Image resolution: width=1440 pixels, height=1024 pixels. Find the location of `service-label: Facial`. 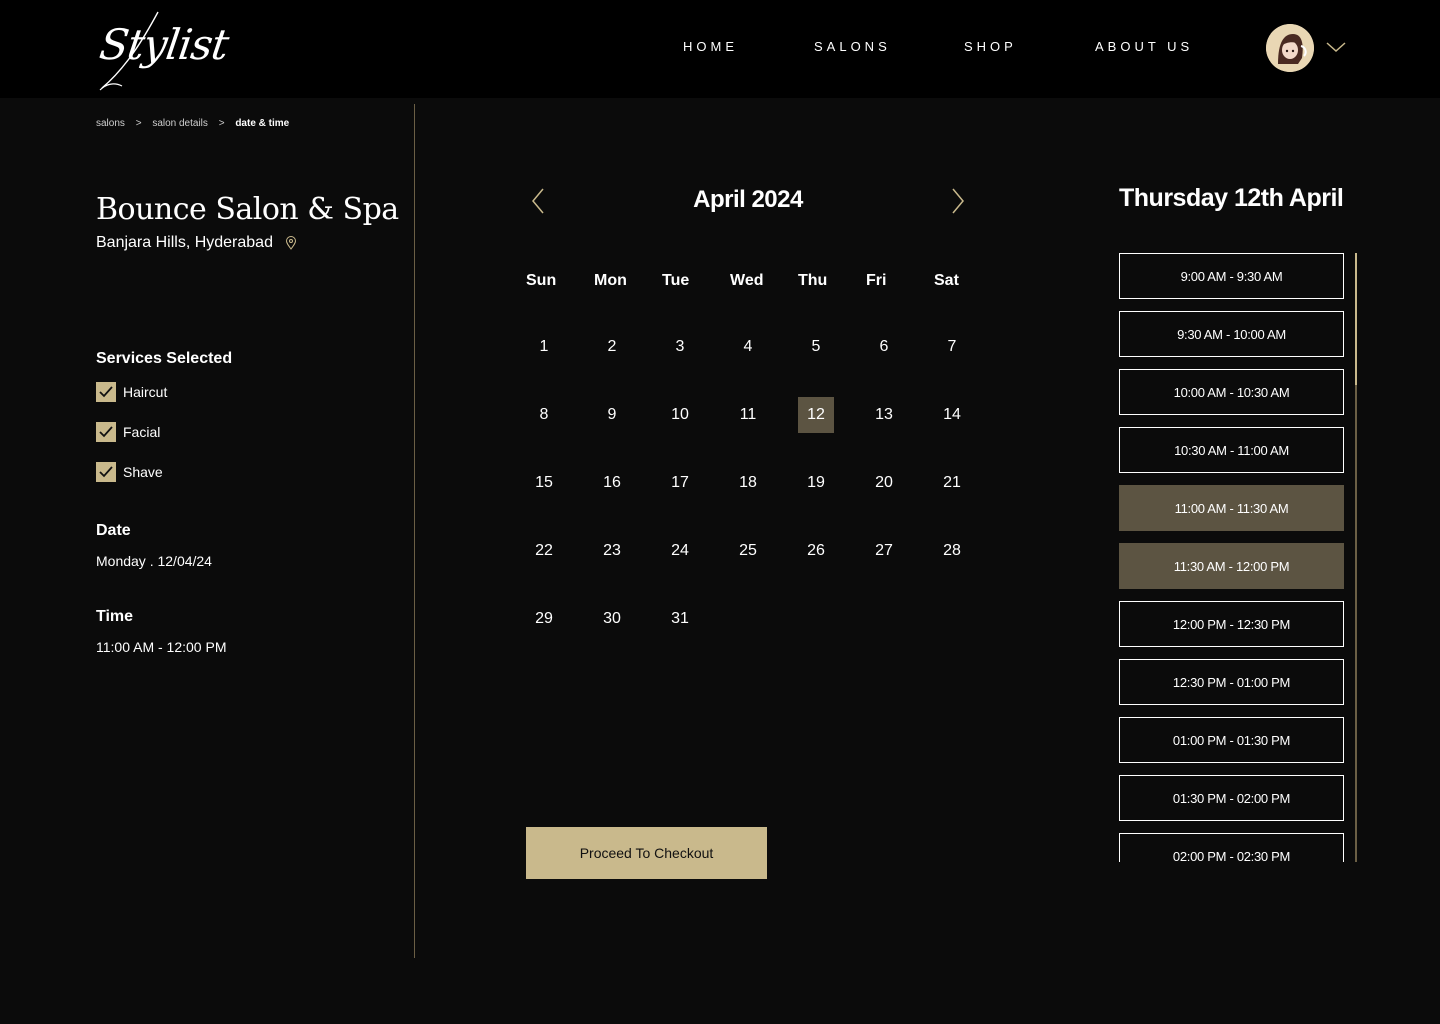

service-label: Facial is located at coordinates (142, 432).